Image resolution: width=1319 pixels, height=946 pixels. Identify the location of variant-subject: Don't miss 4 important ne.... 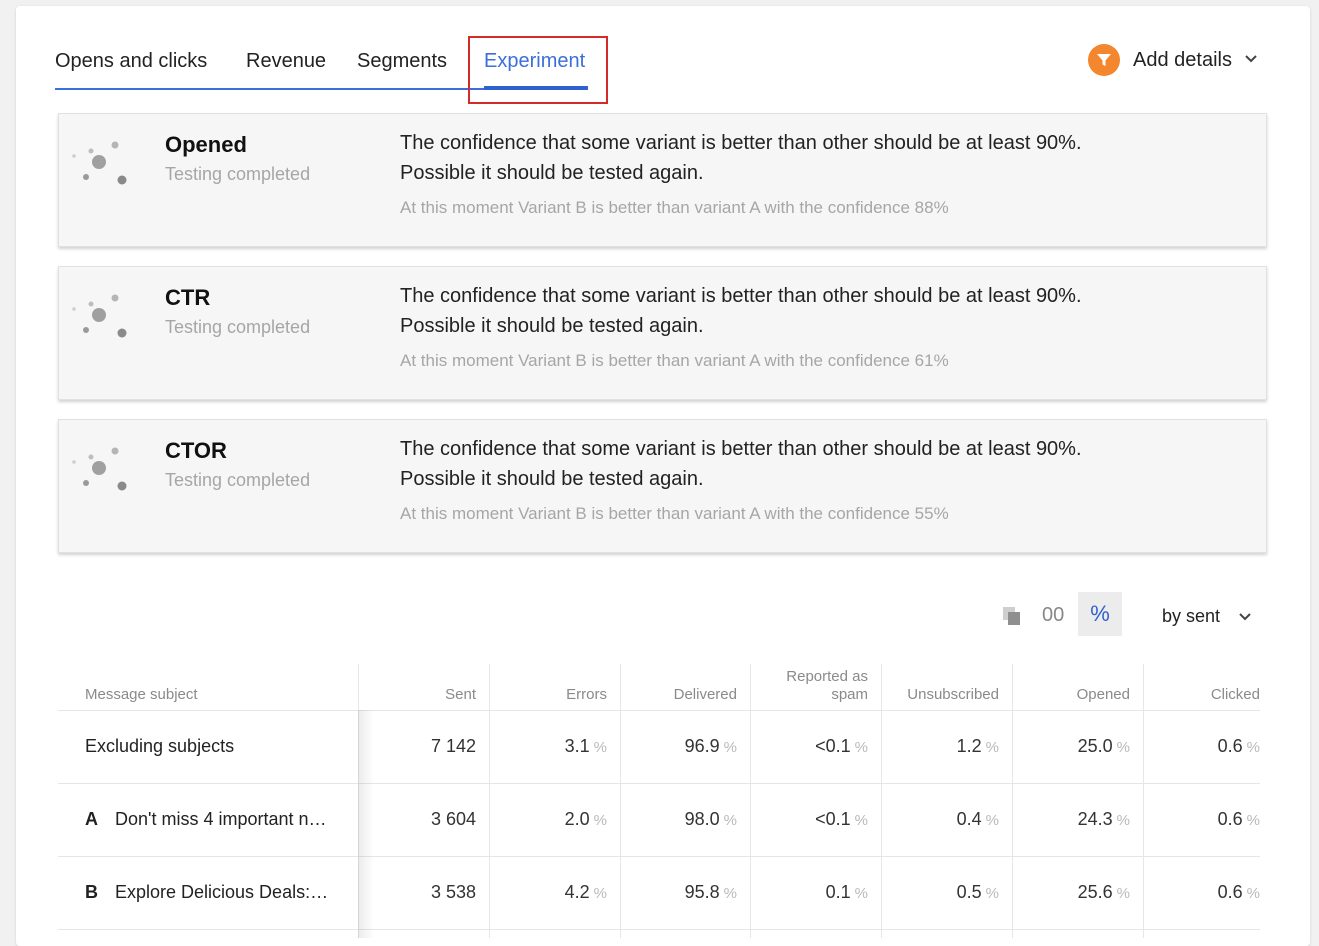
(222, 819).